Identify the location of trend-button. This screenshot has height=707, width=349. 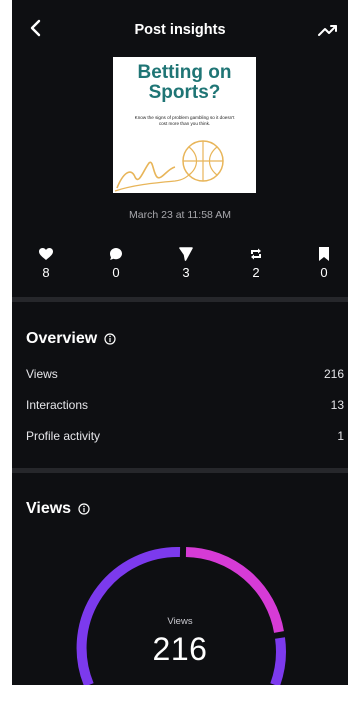
(328, 32).